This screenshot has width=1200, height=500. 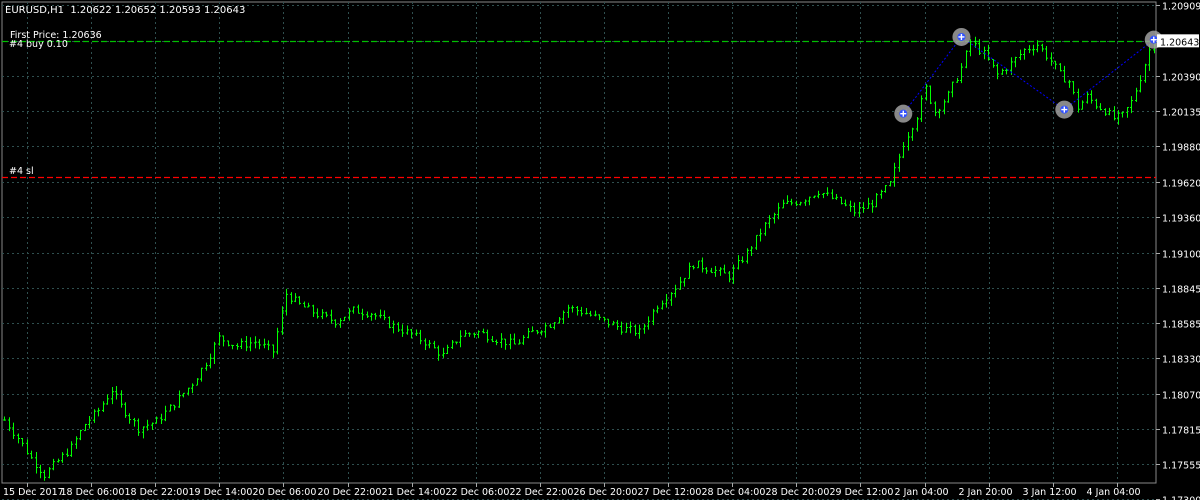 I want to click on y-tick-label: 1.18330, so click(x=1181, y=360).